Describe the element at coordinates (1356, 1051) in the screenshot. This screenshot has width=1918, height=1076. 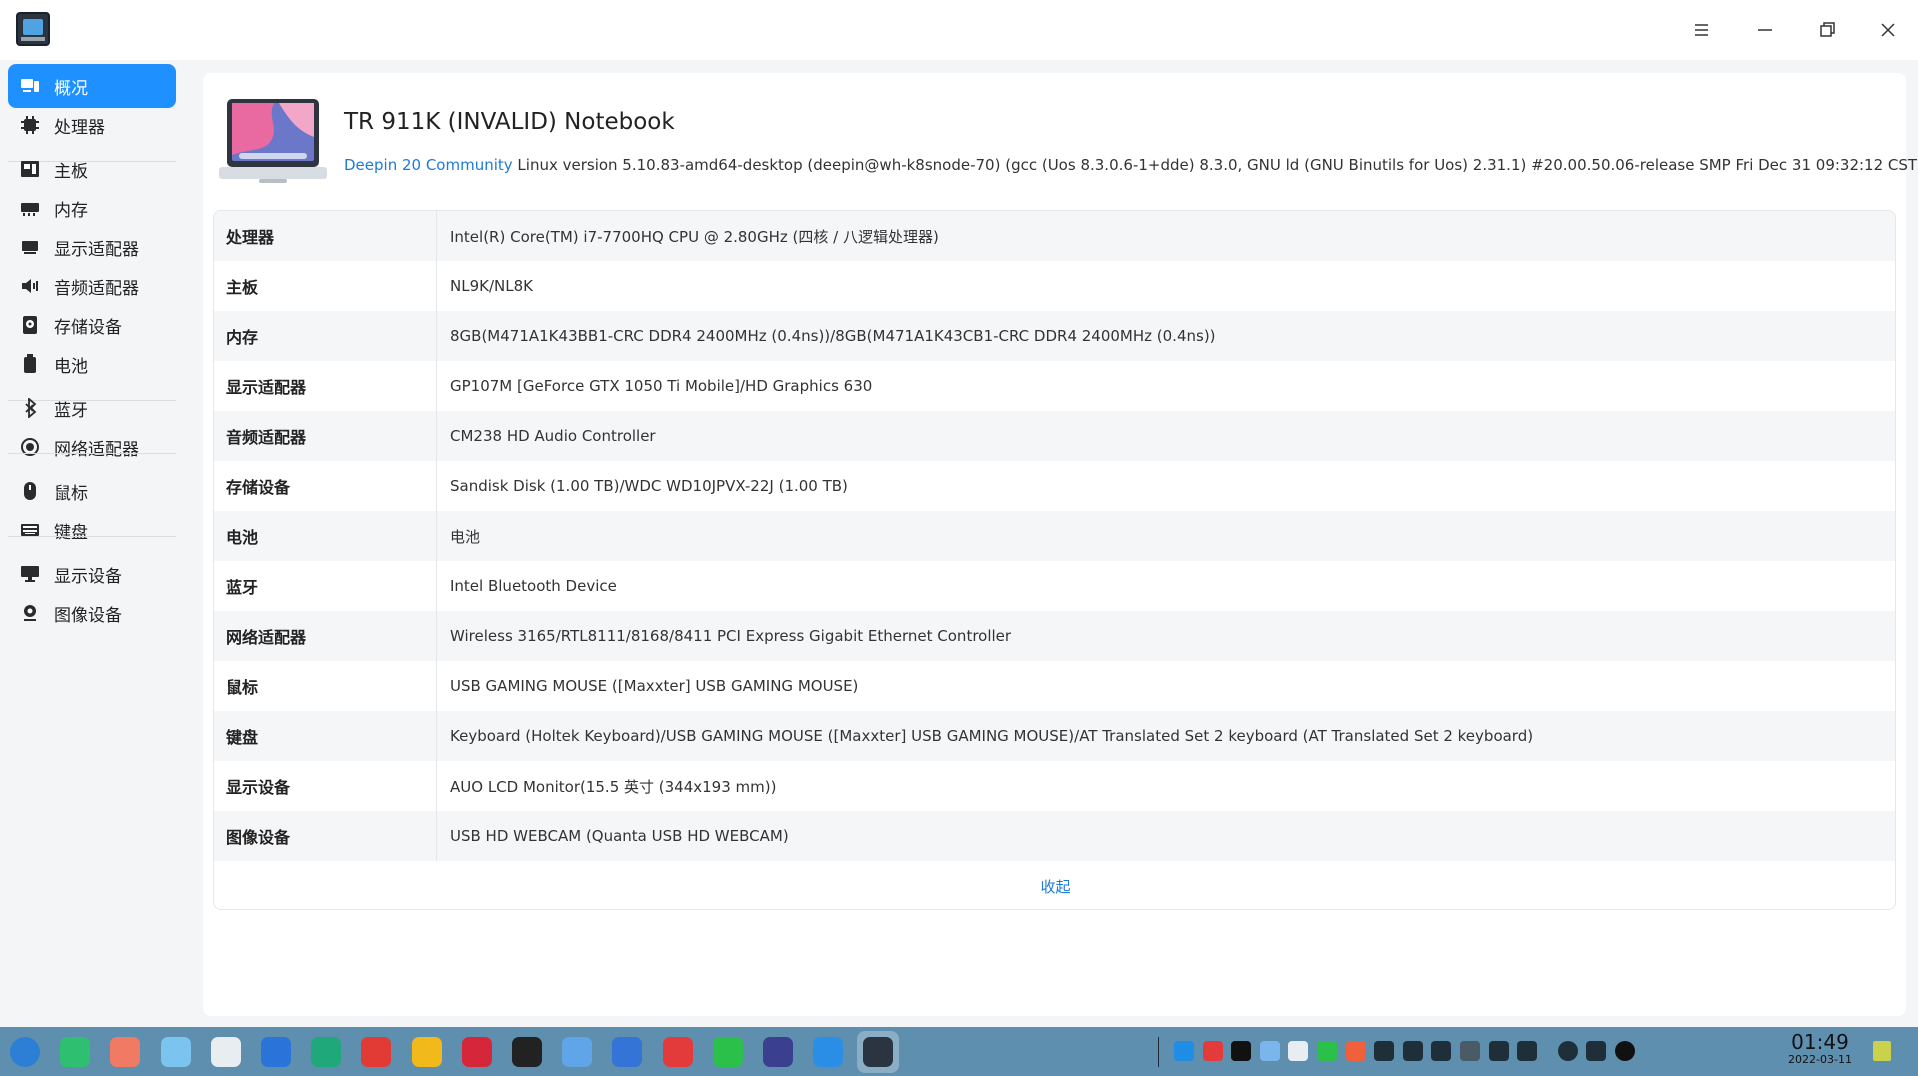
I see `flameshot-tray-icon` at that location.